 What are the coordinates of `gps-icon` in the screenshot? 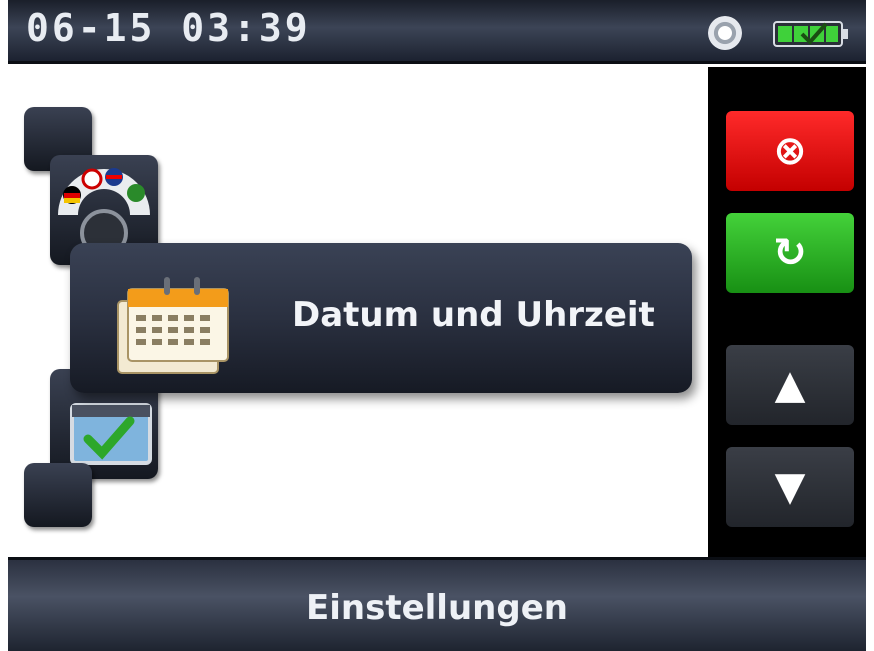 It's located at (725, 33).